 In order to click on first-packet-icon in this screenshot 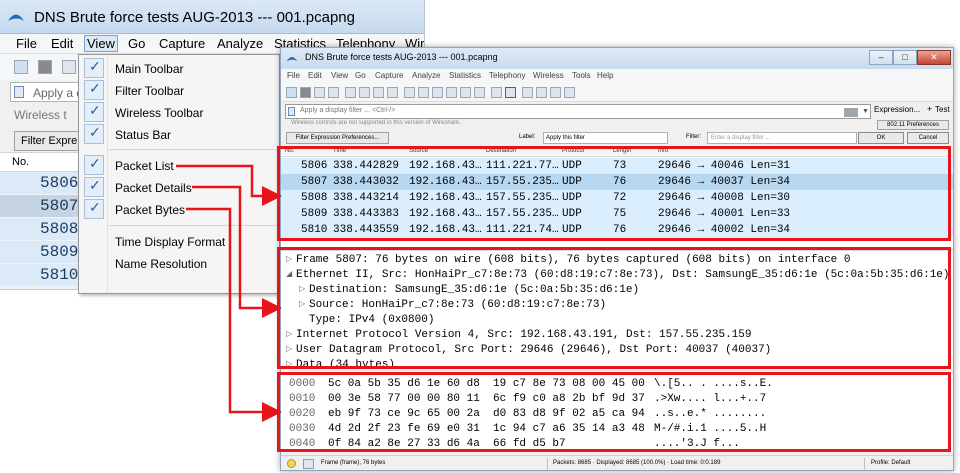, I will do `click(465, 92)`.